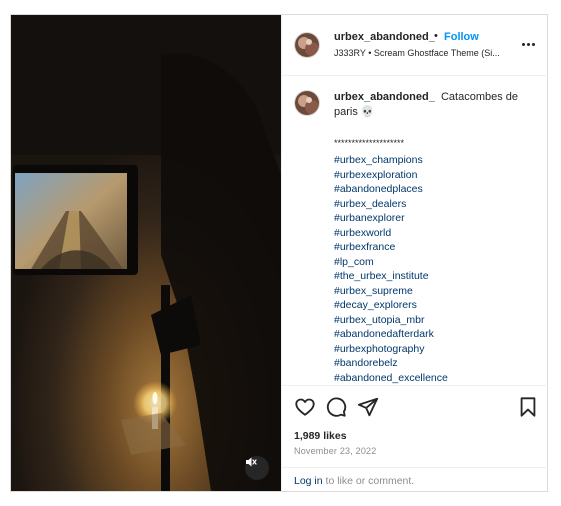 The width and height of the screenshot is (561, 506). What do you see at coordinates (335, 451) in the screenshot?
I see `post-date: November 23, 2022` at bounding box center [335, 451].